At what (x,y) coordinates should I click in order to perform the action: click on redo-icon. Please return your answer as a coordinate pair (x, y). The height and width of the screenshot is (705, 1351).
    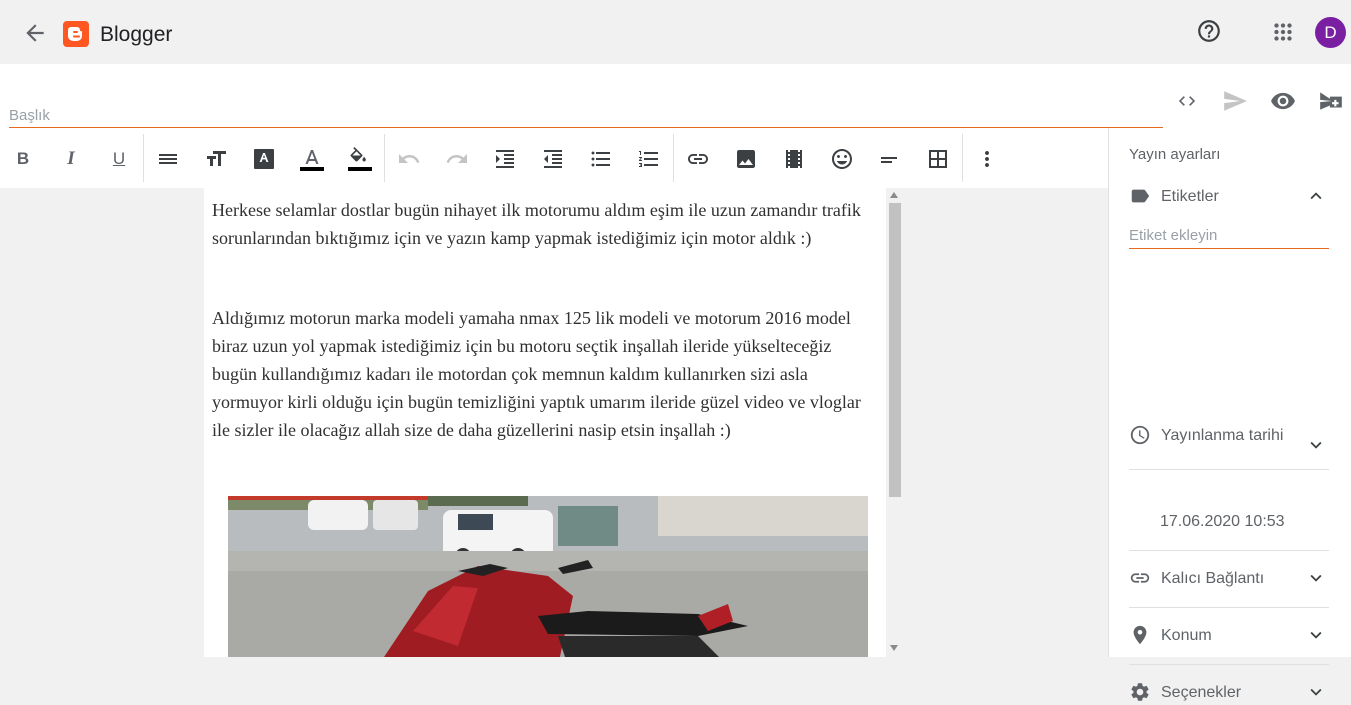
    Looking at the image, I should click on (457, 159).